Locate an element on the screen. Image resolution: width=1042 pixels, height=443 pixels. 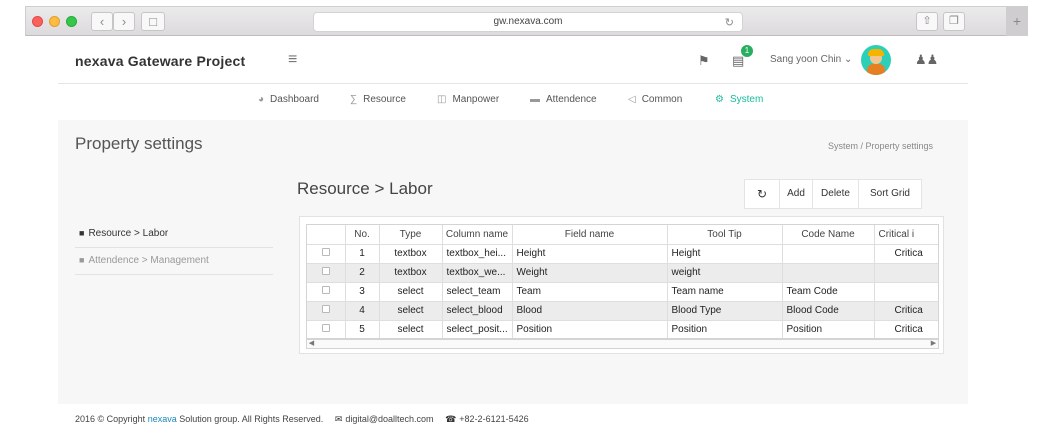
cell-no: 1 is located at coordinates (362, 254).